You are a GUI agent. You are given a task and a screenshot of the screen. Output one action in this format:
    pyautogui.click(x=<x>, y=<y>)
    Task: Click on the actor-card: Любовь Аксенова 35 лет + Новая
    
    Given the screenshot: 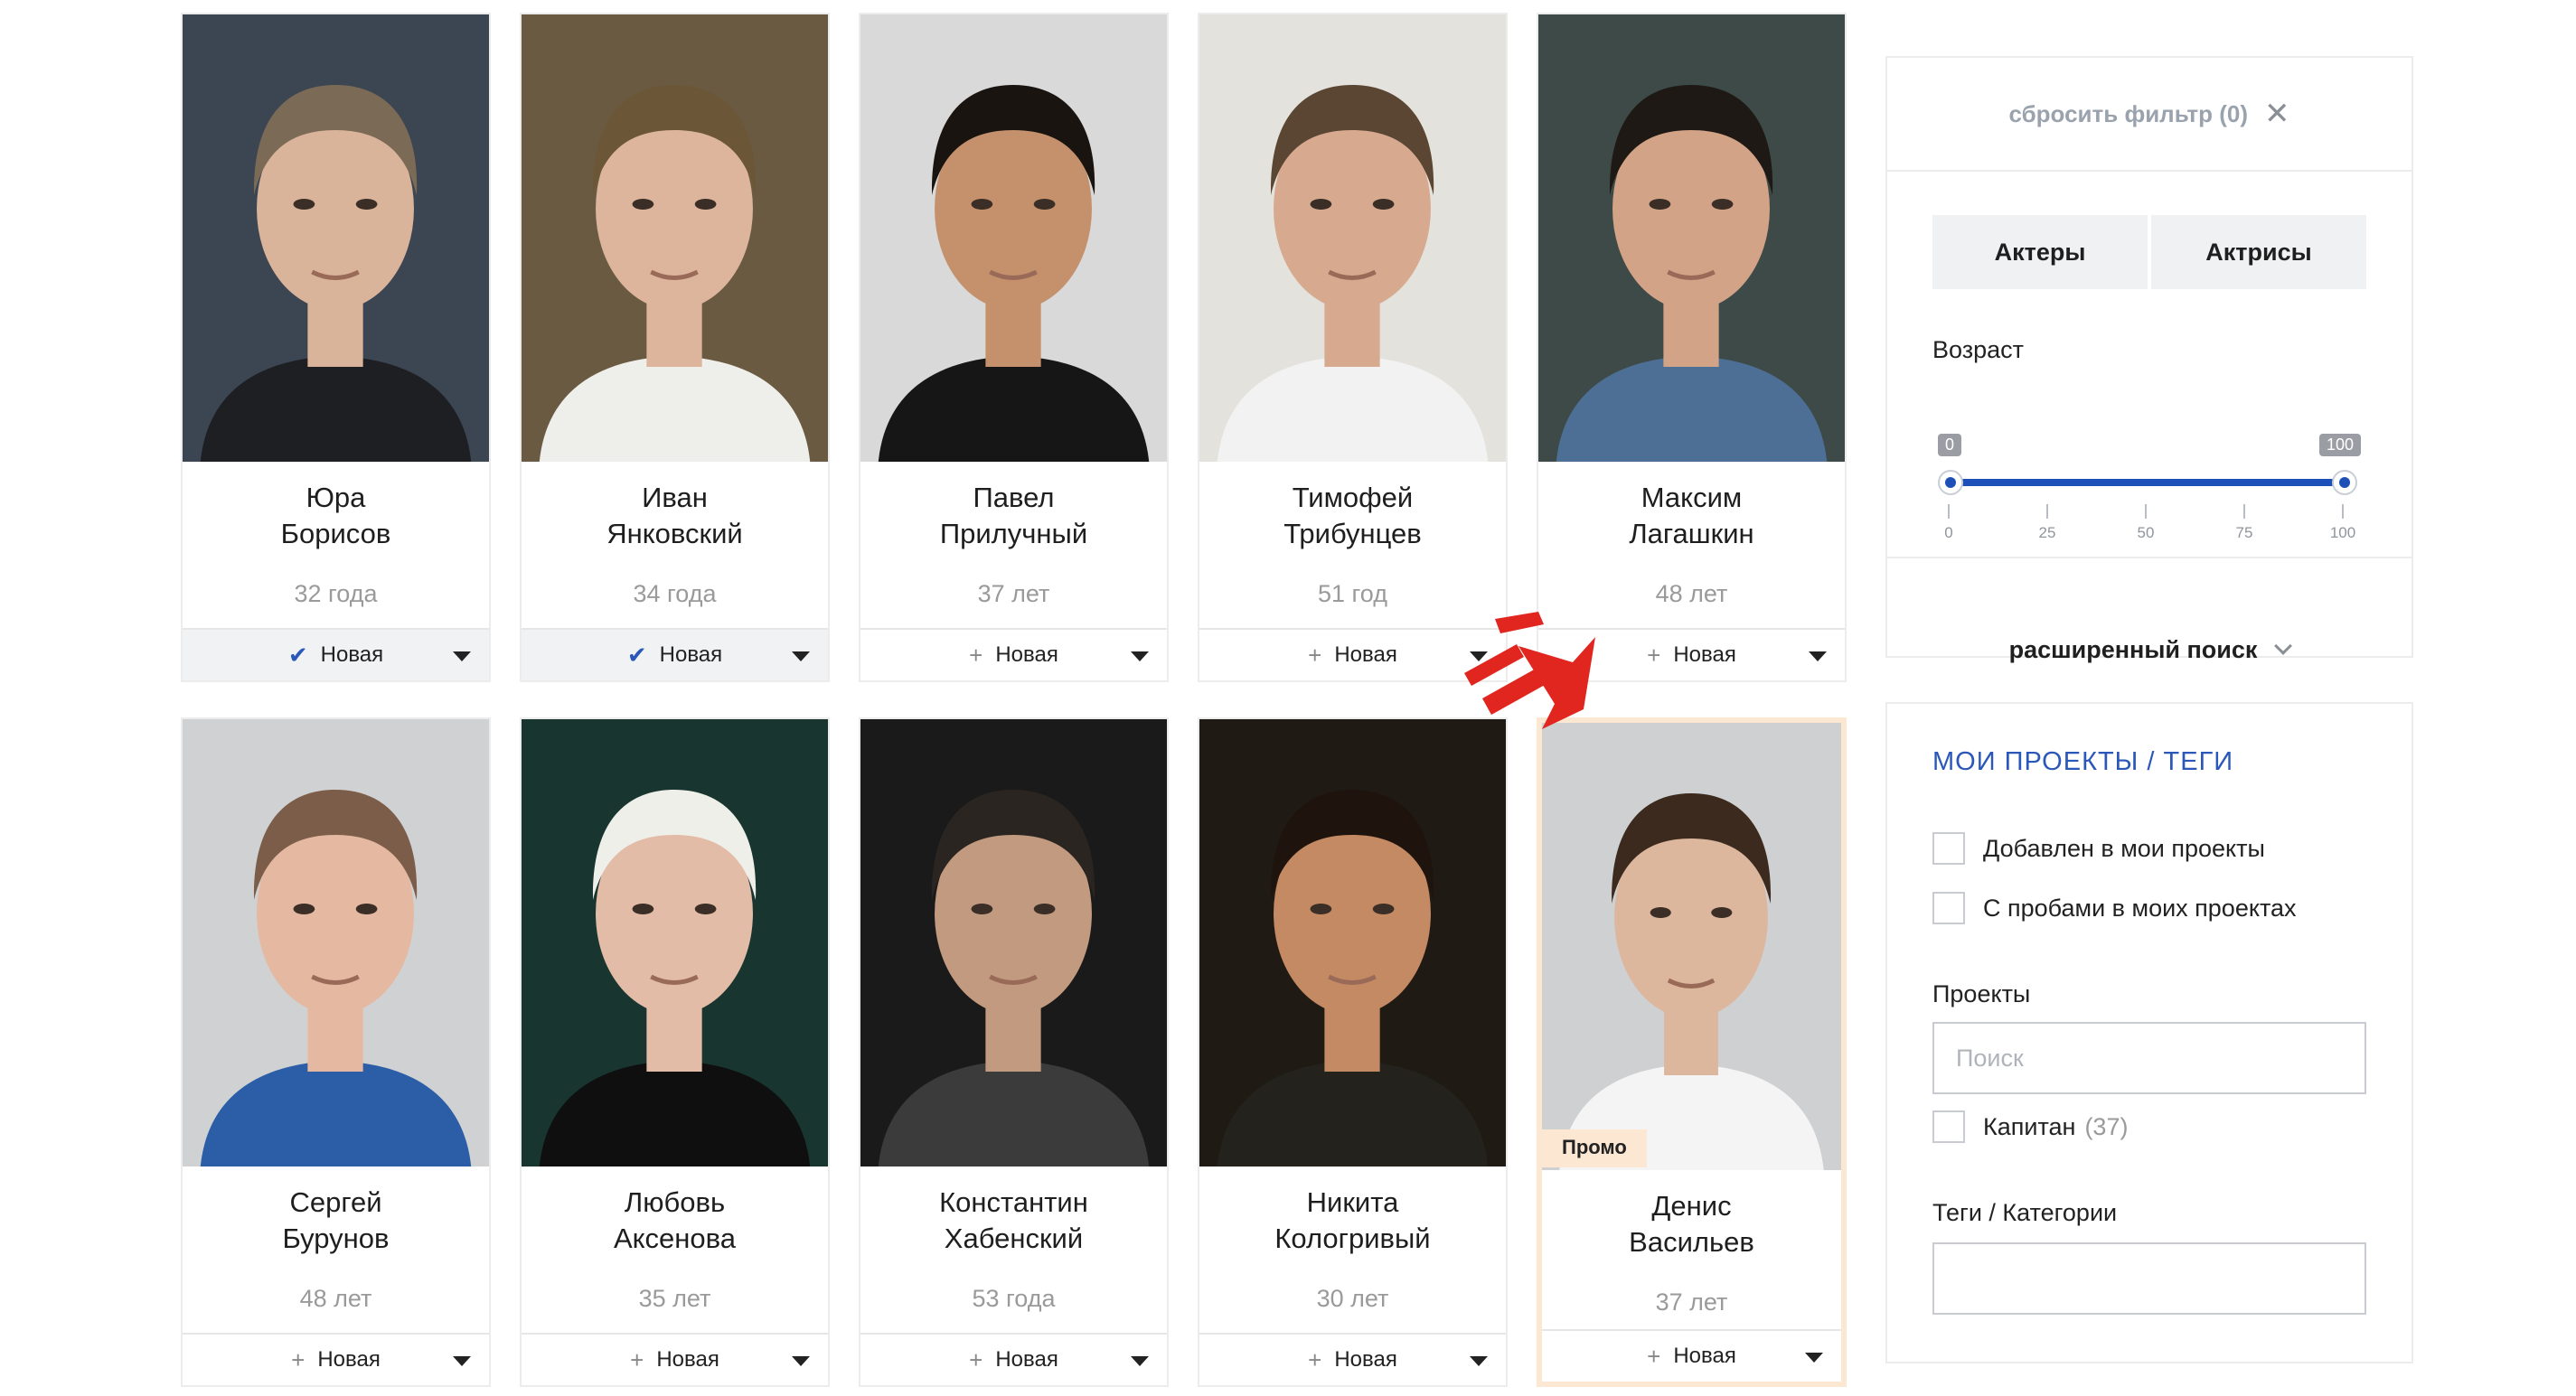 What is the action you would take?
    pyautogui.click(x=675, y=1052)
    